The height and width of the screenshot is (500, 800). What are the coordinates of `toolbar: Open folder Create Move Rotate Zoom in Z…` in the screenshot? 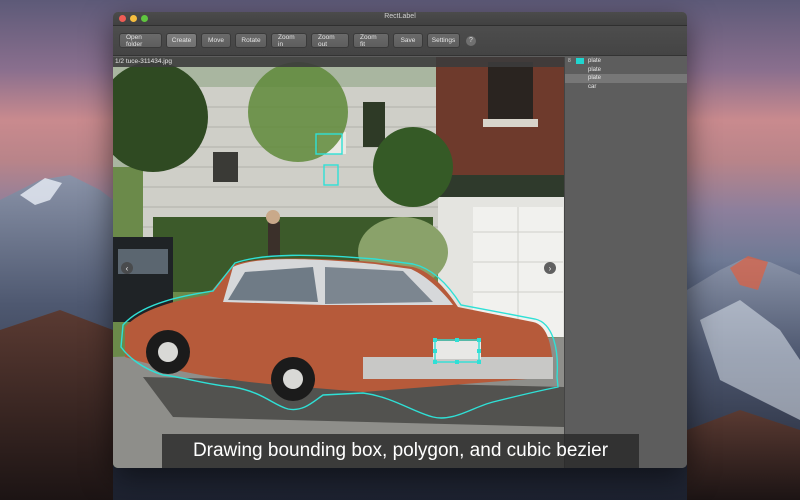 It's located at (400, 41).